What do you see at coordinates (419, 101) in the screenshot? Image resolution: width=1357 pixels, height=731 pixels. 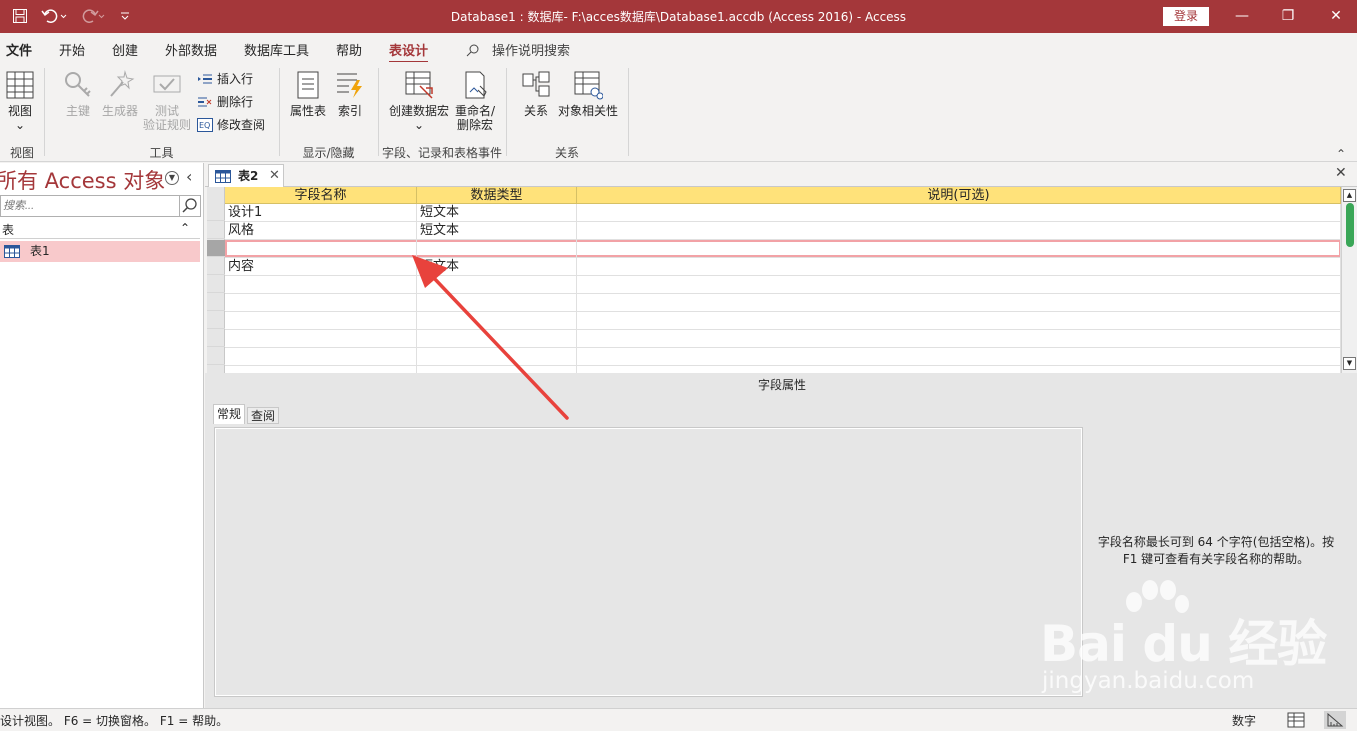 I see `create-data-macros-button: 创建数据宏 ⌄` at bounding box center [419, 101].